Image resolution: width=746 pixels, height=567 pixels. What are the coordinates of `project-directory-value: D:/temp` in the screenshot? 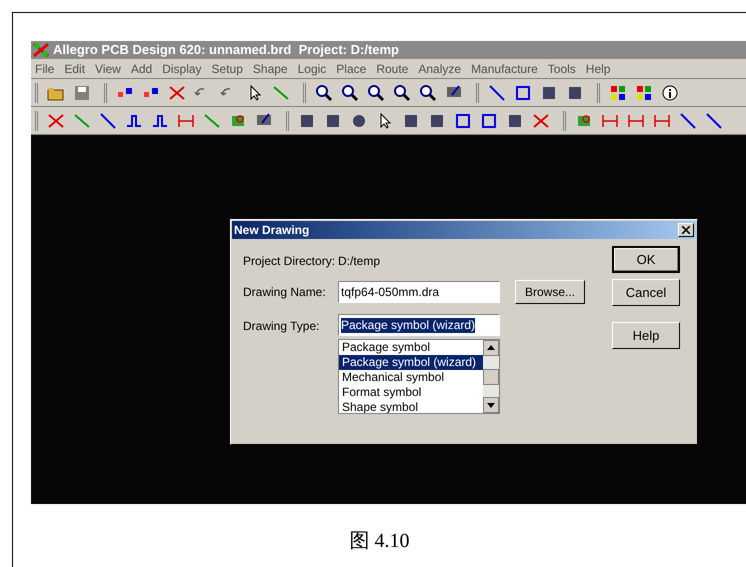 It's located at (359, 261).